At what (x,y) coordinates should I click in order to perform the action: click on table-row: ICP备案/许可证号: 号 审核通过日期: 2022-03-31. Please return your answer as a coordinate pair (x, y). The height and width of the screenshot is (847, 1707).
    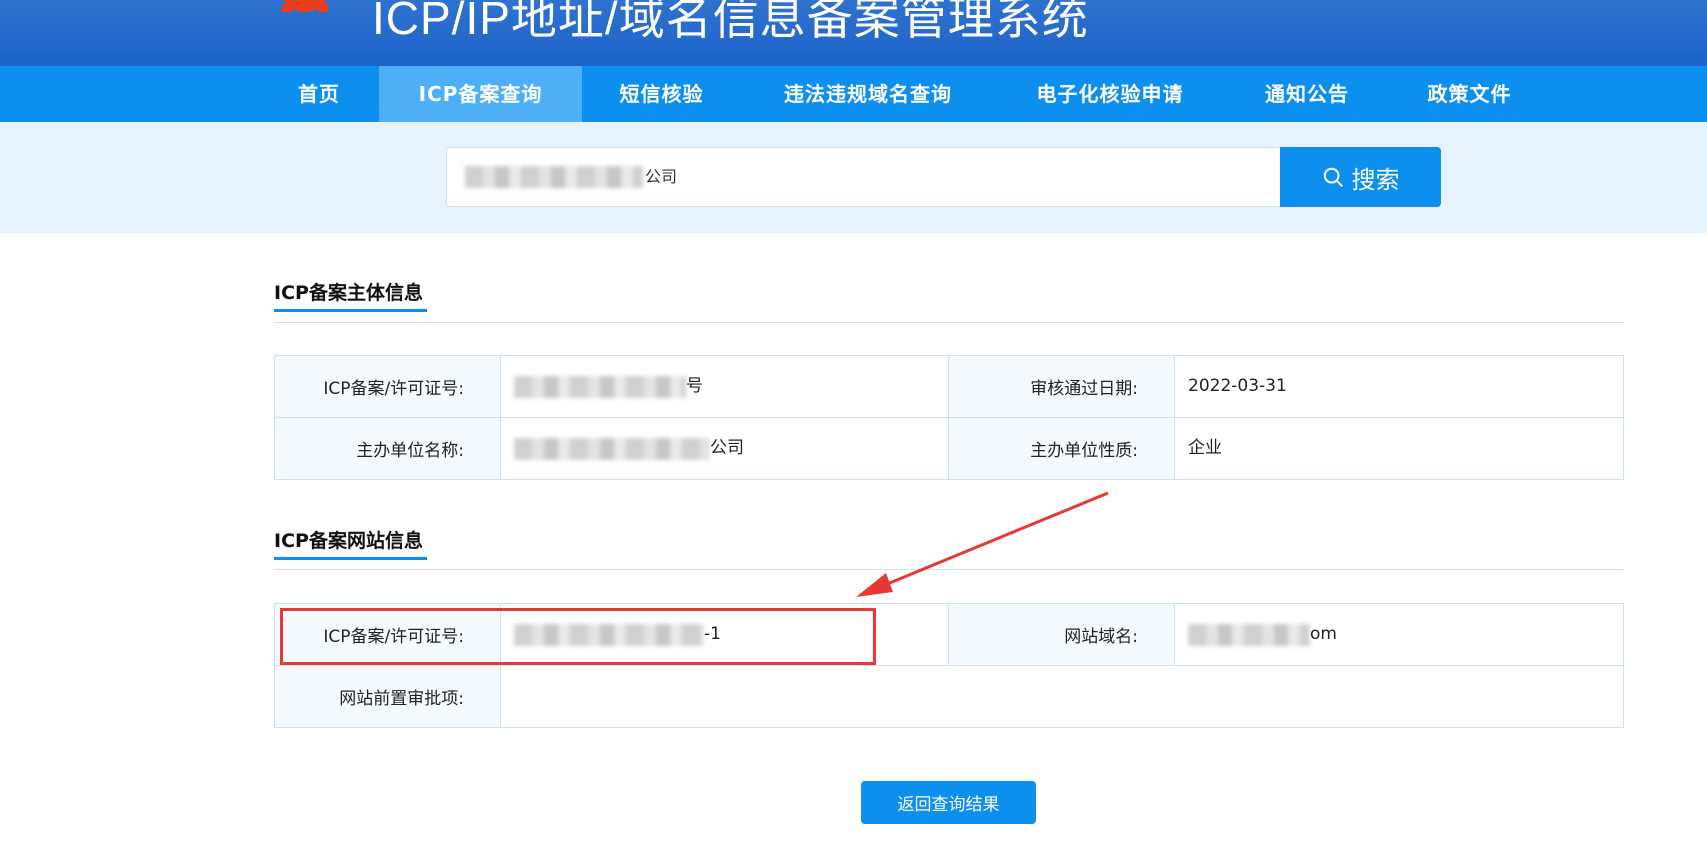
    Looking at the image, I should click on (949, 386).